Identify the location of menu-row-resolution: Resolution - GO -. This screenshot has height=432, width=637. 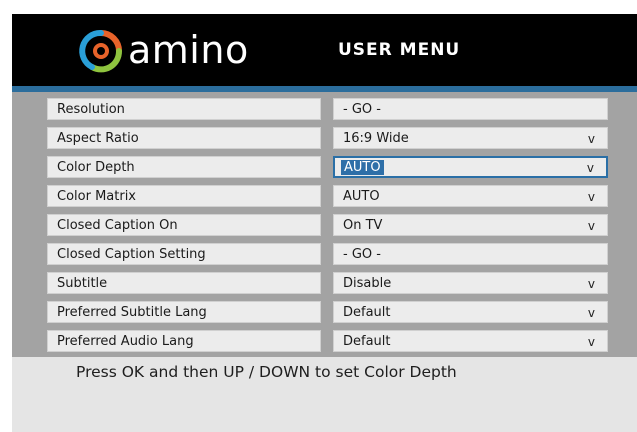
(324, 110).